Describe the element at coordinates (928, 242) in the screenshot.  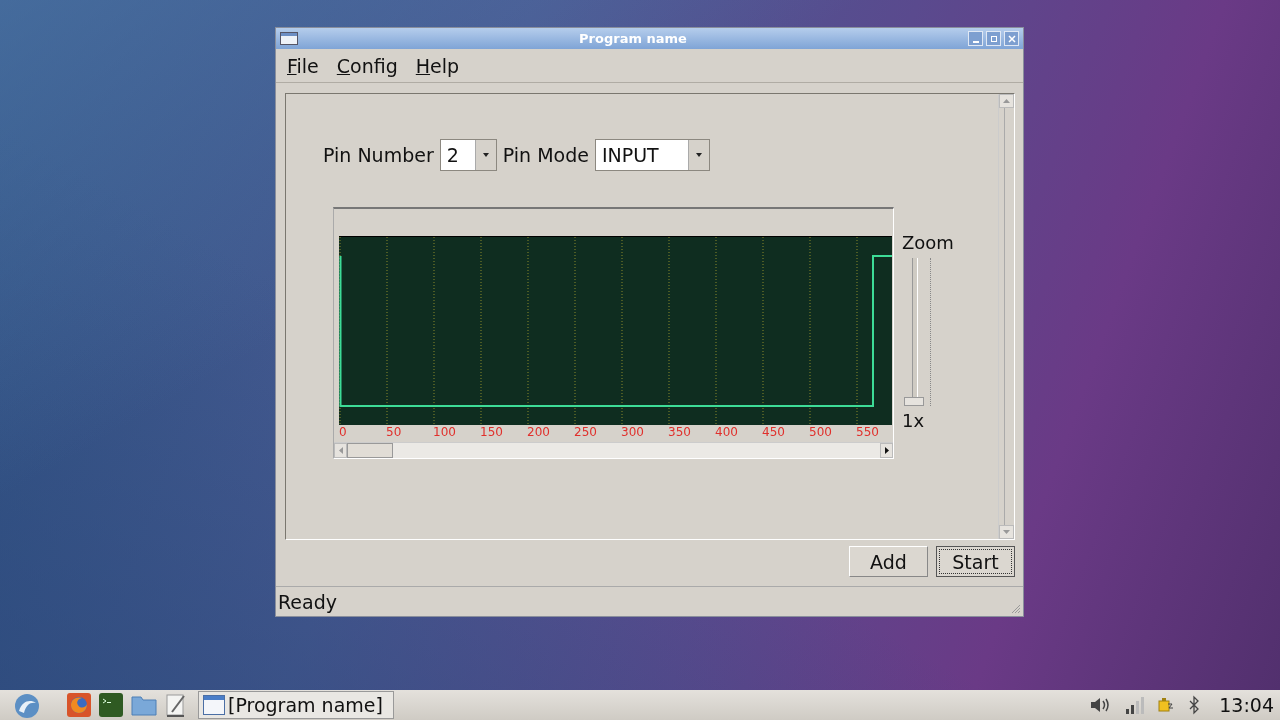
I see `zoom-label: Zoom` at that location.